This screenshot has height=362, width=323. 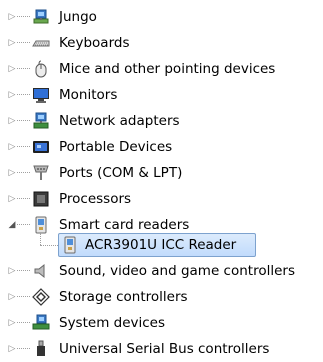 What do you see at coordinates (161, 17) in the screenshot?
I see `tree-item-jungo: ▷ Jungo` at bounding box center [161, 17].